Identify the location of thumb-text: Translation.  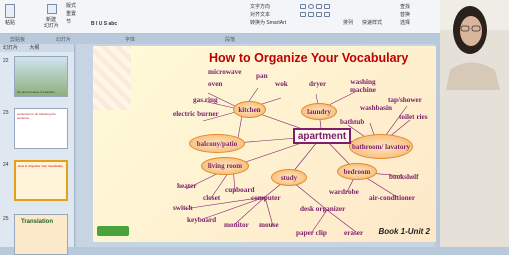
(37, 222).